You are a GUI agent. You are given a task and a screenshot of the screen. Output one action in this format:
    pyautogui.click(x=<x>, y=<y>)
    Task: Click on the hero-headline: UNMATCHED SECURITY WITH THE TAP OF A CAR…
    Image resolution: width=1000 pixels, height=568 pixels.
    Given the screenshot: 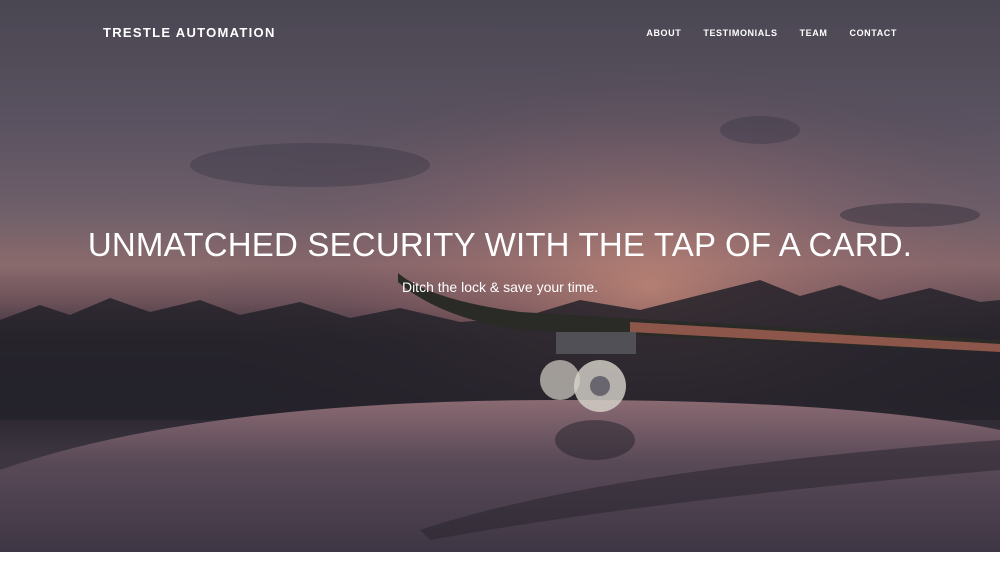 What is the action you would take?
    pyautogui.click(x=500, y=244)
    